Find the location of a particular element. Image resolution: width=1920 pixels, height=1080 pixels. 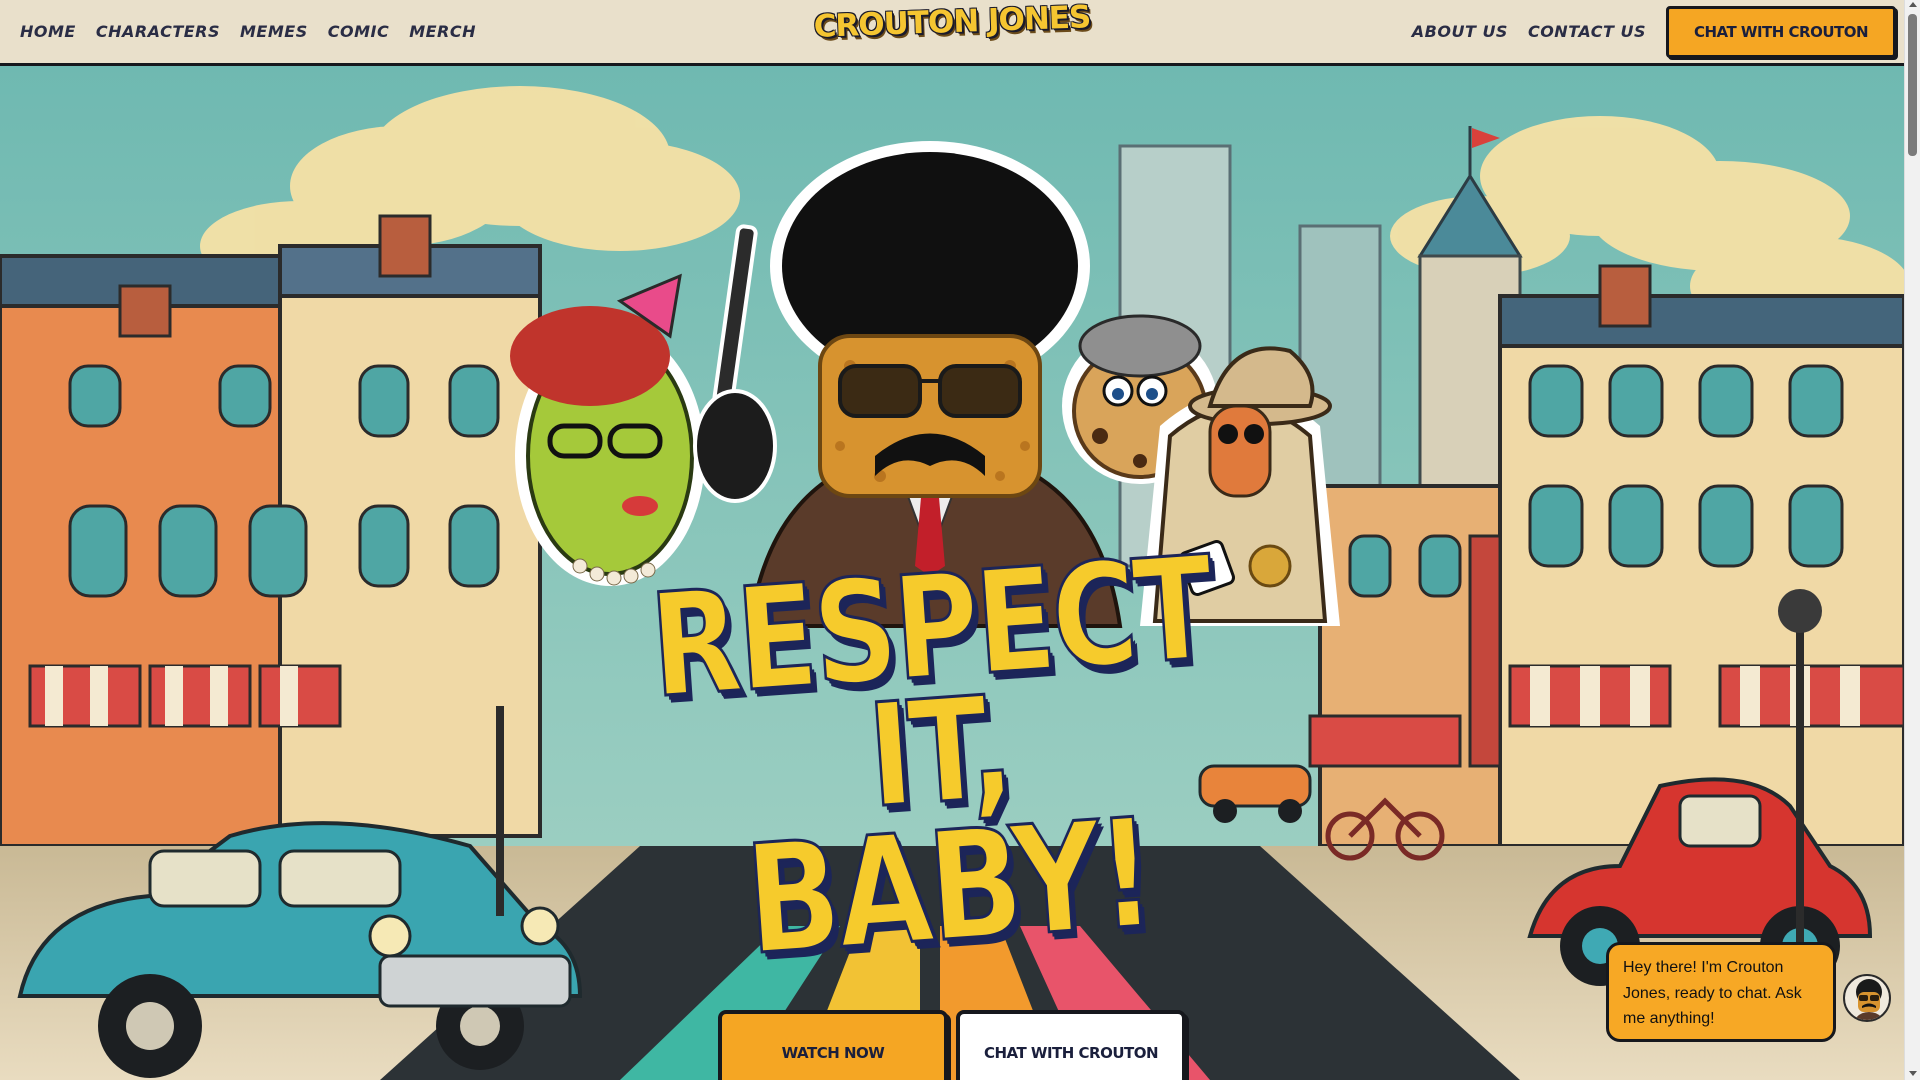

nav-link-about-us: ABOUT US is located at coordinates (1460, 31).